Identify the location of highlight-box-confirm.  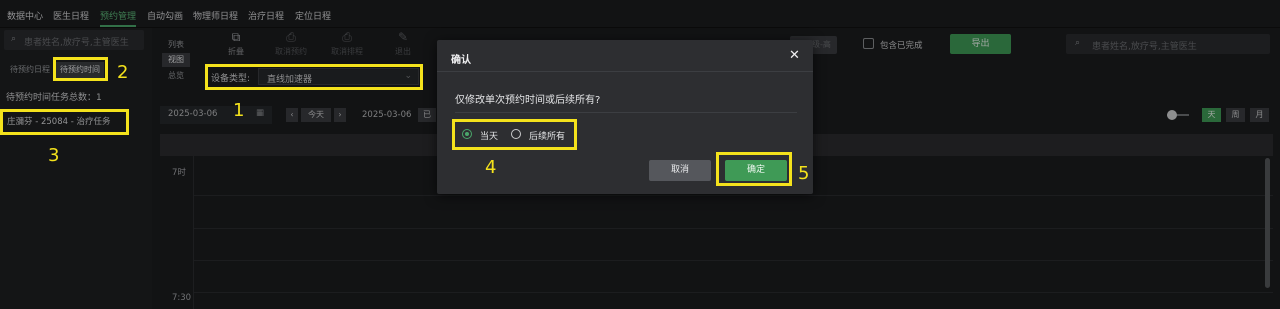
(754, 169).